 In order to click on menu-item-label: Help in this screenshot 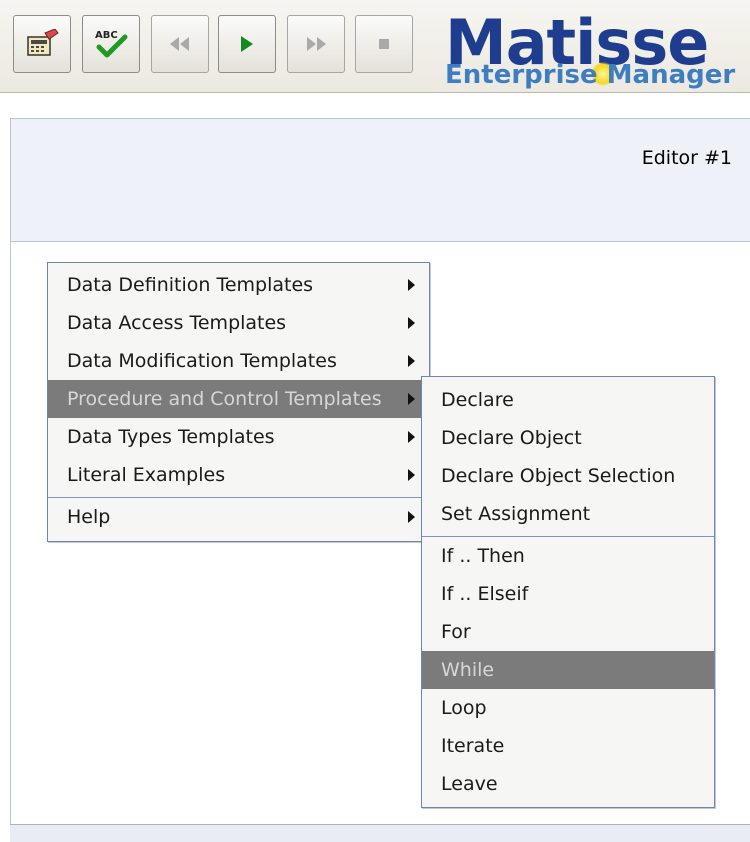, I will do `click(89, 517)`.